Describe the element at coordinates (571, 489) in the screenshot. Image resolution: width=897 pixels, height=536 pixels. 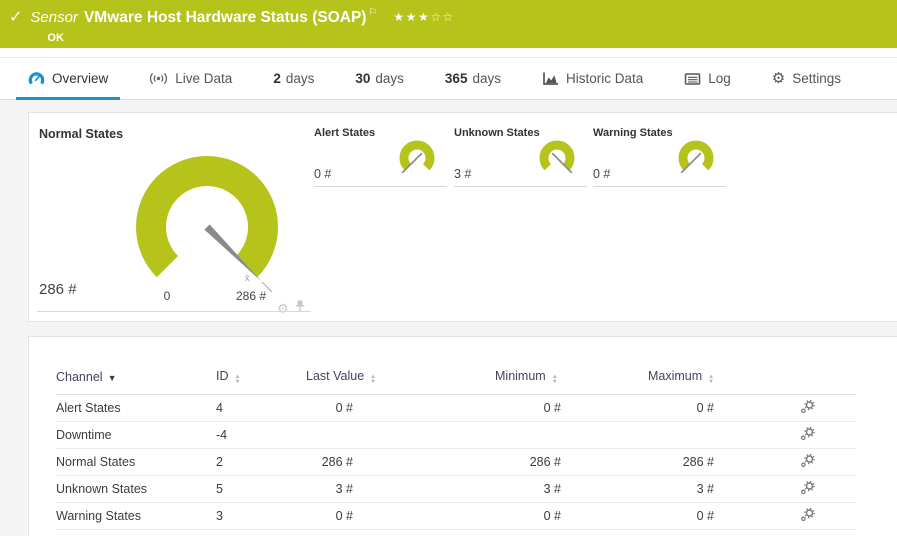
I see `channel-minimum: 3 #` at that location.